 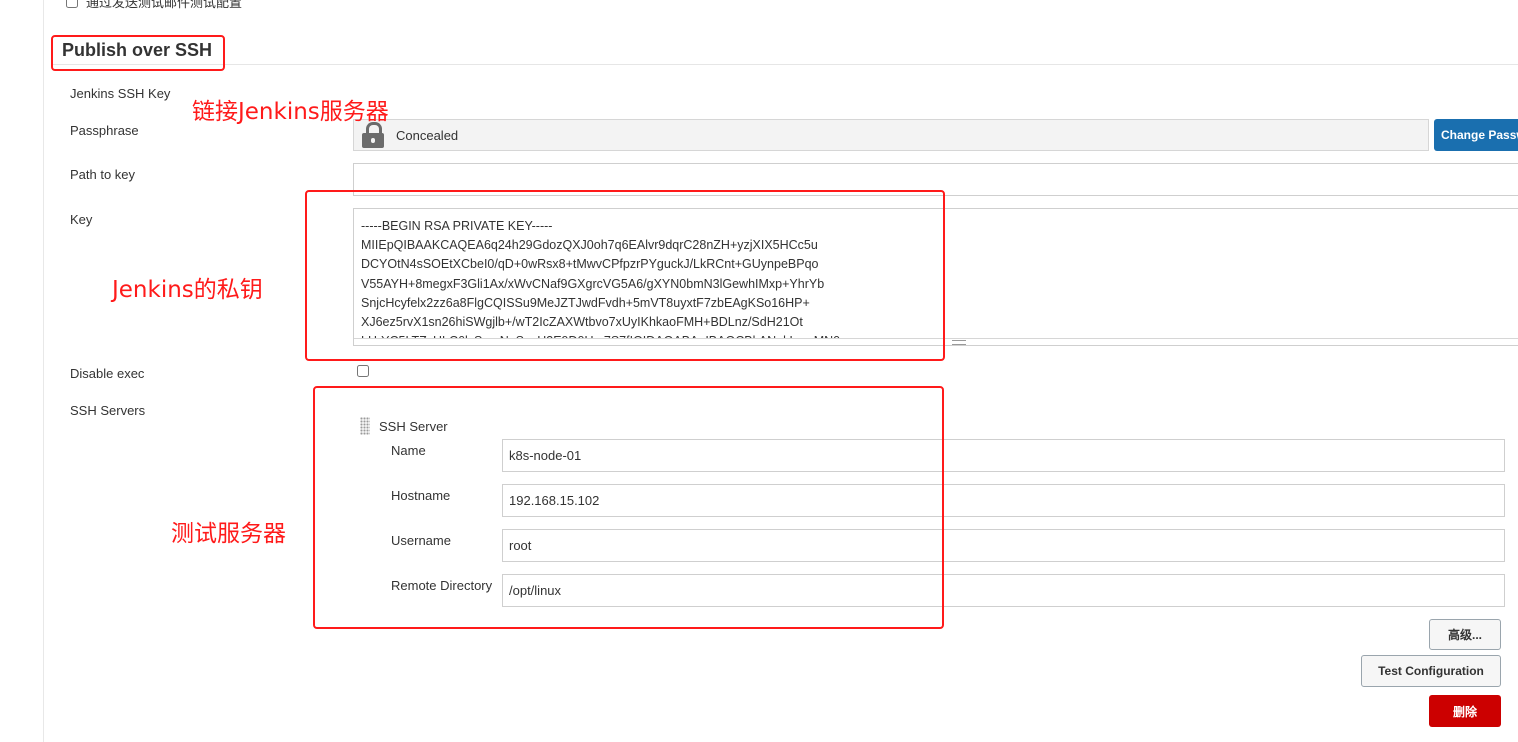 What do you see at coordinates (785, 64) in the screenshot?
I see `section-divider` at bounding box center [785, 64].